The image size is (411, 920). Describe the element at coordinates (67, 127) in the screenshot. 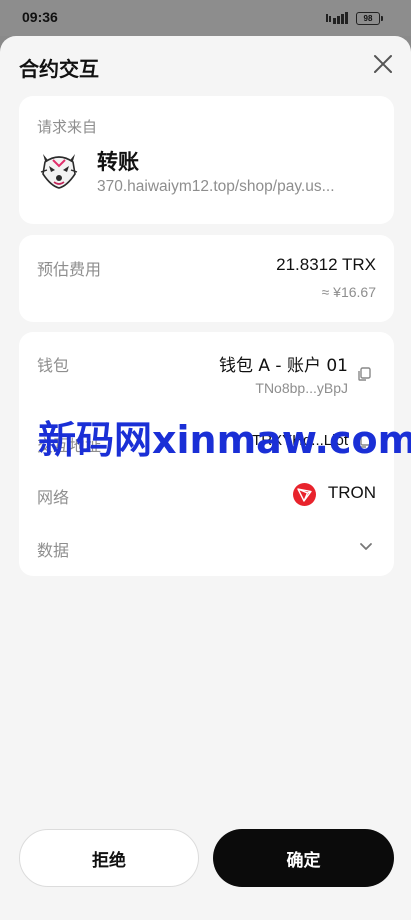

I see `request-from-label: 请求来自` at that location.